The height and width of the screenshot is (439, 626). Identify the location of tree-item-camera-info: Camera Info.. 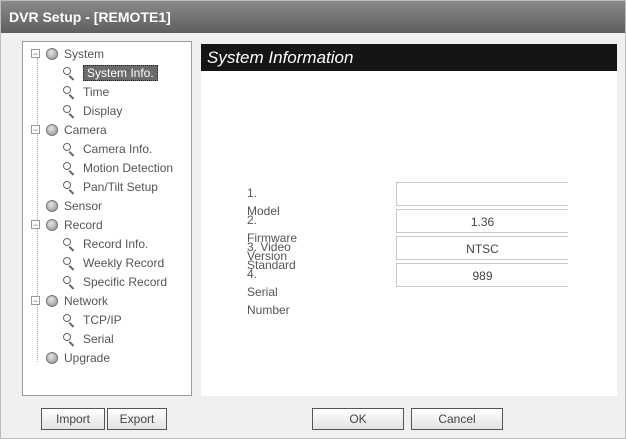
(107, 148).